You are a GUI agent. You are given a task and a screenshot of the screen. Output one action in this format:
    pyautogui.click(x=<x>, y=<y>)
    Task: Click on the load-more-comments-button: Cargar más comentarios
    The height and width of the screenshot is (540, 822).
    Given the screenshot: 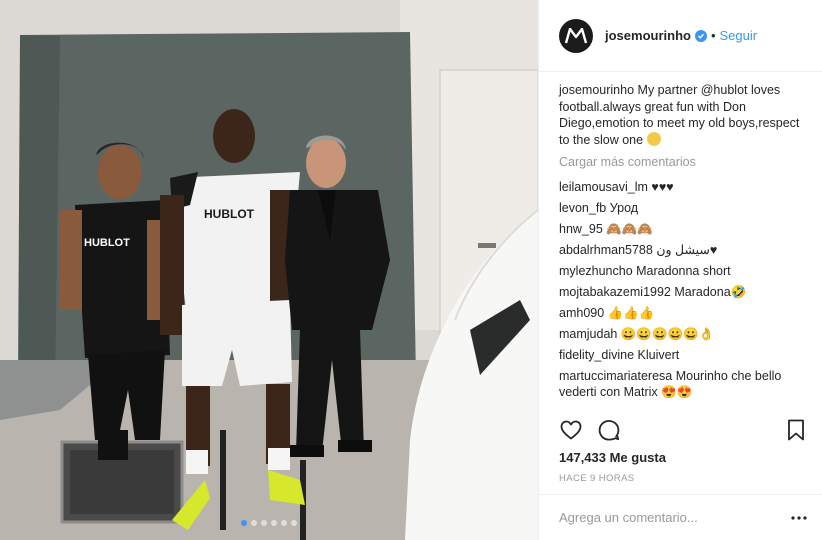 What is the action you would take?
    pyautogui.click(x=680, y=162)
    